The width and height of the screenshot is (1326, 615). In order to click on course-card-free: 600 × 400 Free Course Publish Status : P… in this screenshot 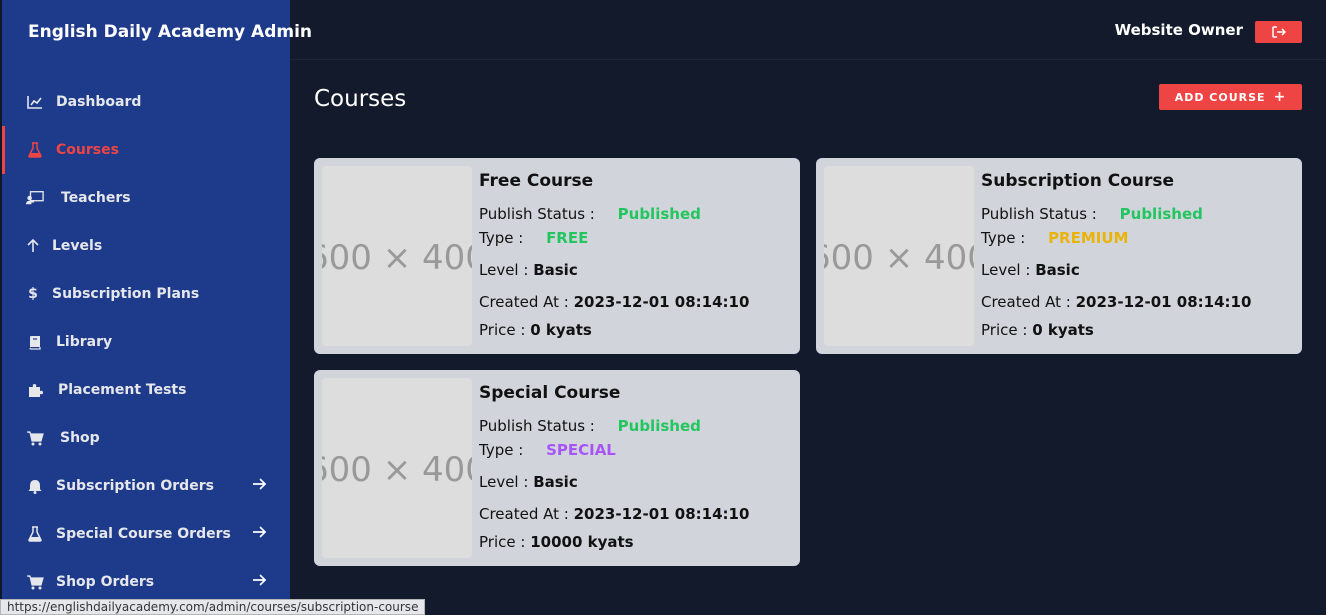, I will do `click(557, 256)`.